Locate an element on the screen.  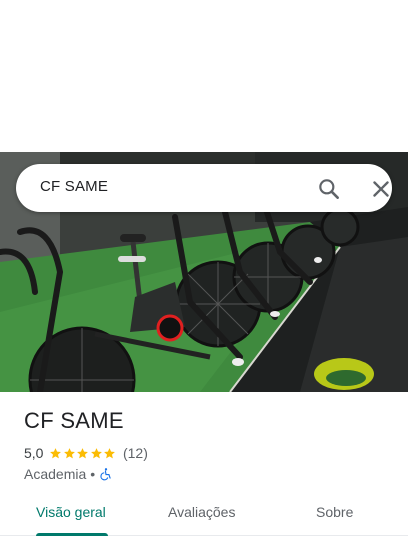
tab-reviews: Avaliações is located at coordinates (201, 512).